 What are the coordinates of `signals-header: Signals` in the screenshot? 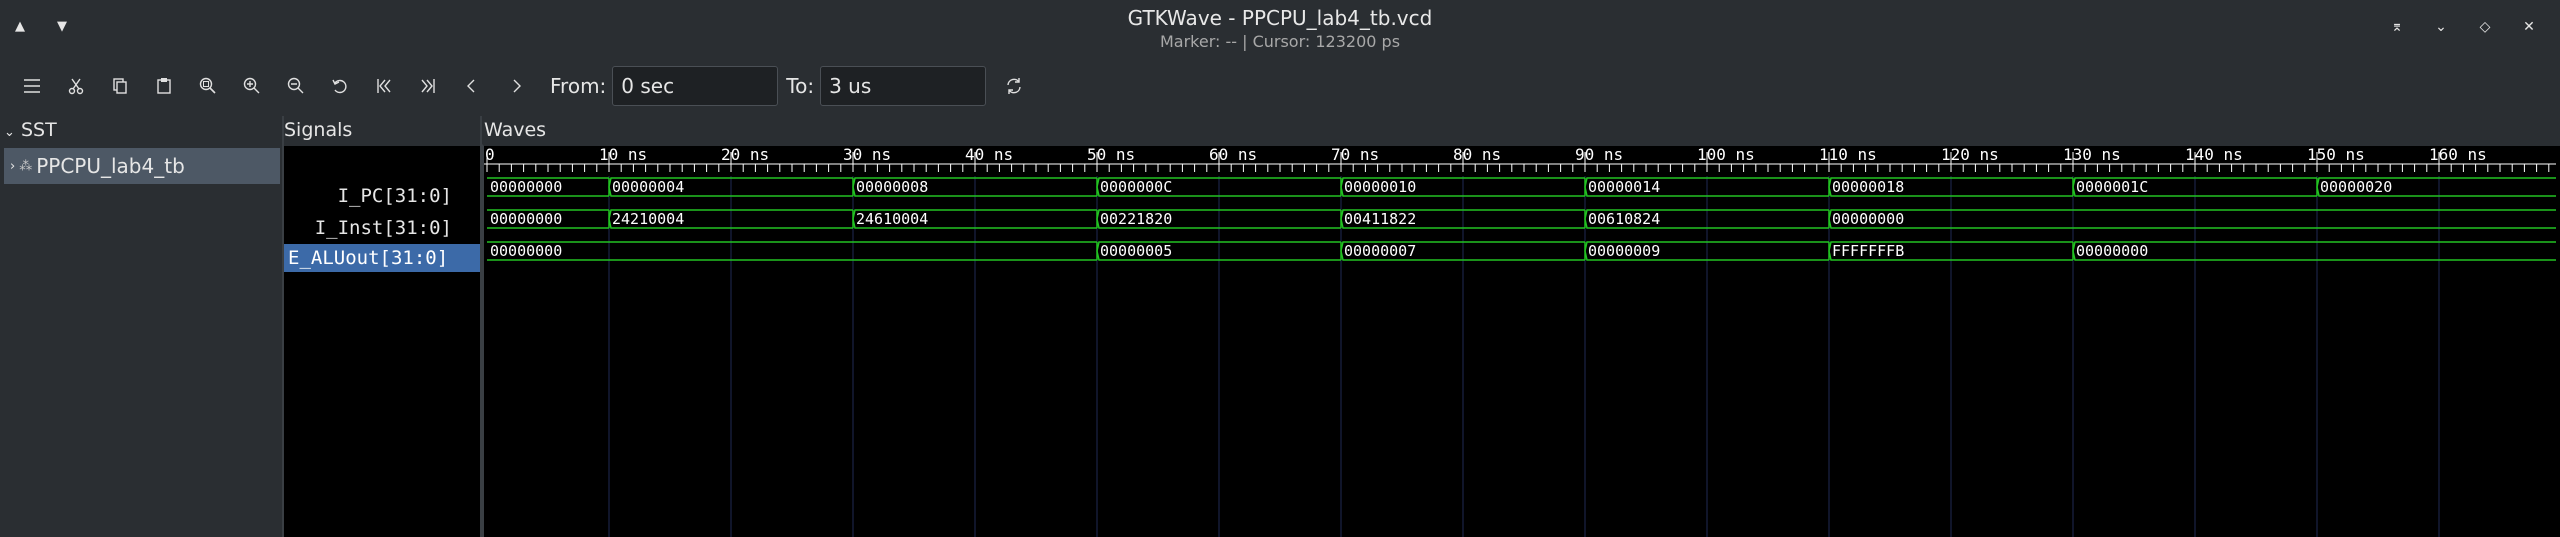 It's located at (318, 130).